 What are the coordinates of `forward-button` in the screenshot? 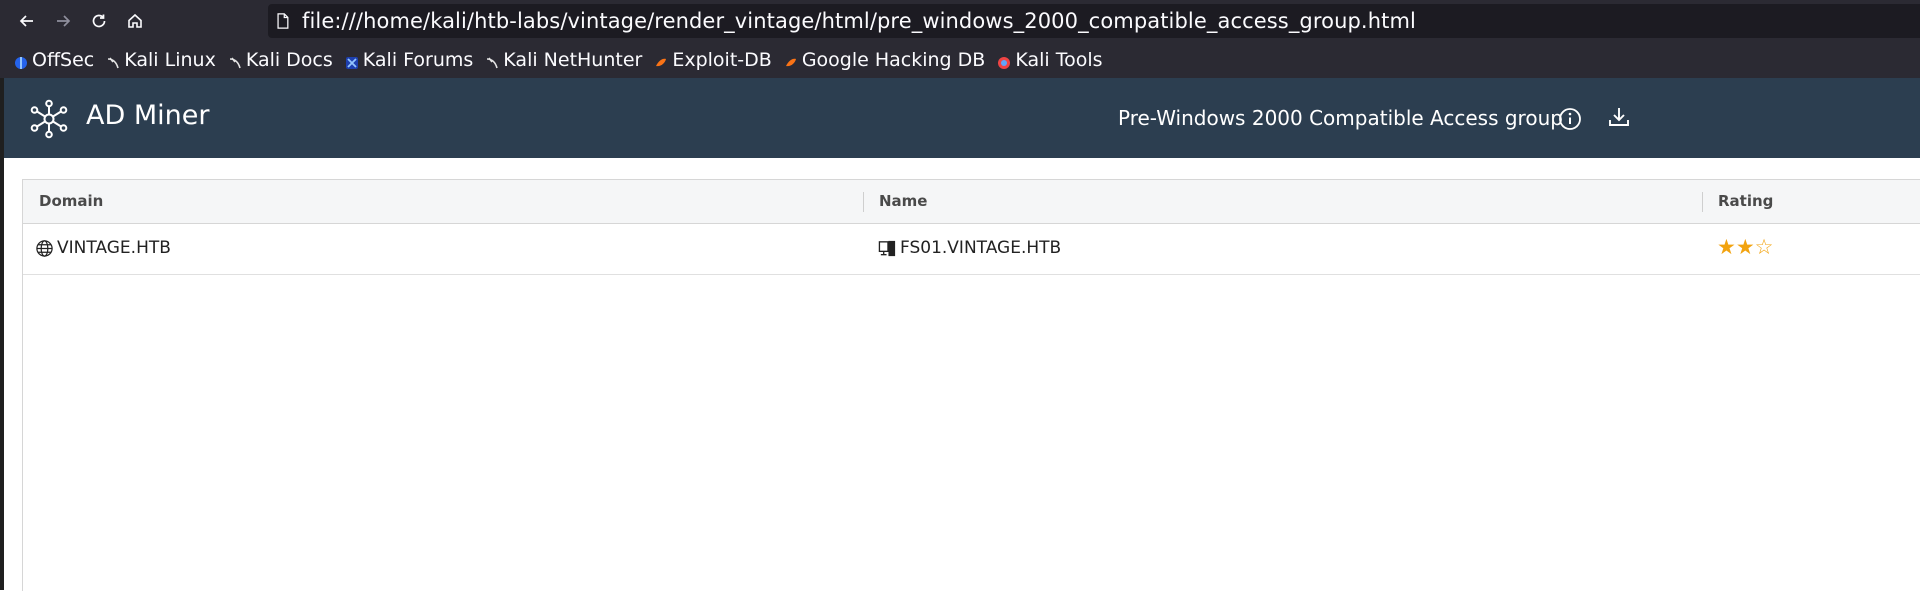 It's located at (63, 21).